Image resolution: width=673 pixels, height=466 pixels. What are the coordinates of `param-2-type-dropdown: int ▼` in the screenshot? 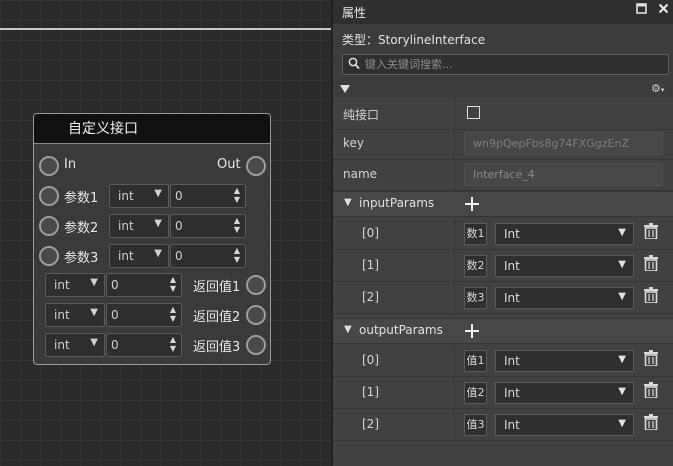 It's located at (139, 226).